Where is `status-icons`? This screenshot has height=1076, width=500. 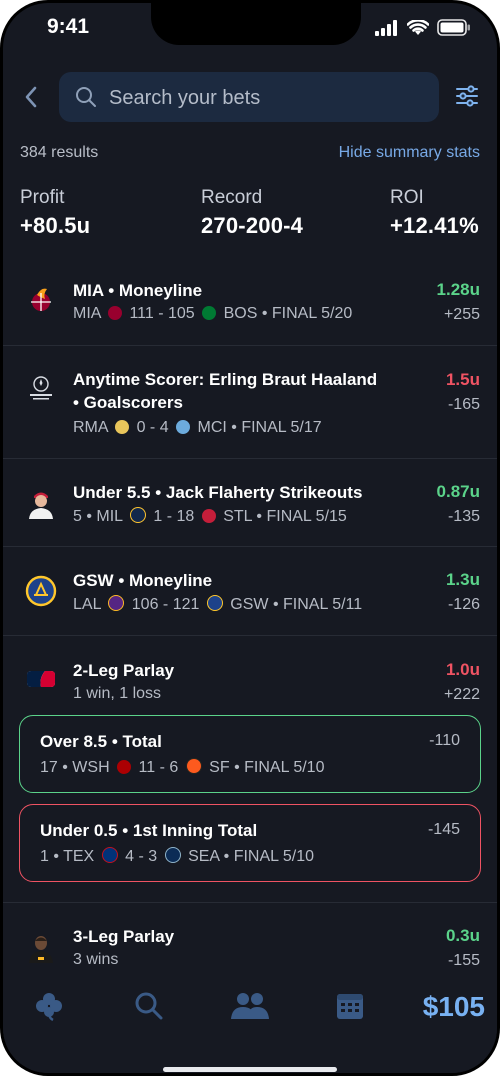 status-icons is located at coordinates (423, 27).